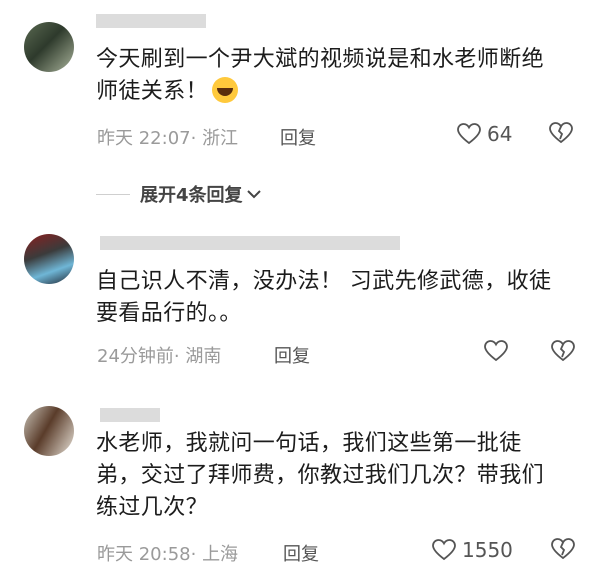 The height and width of the screenshot is (576, 600). I want to click on comment-time: 昨天 20:58, so click(144, 554).